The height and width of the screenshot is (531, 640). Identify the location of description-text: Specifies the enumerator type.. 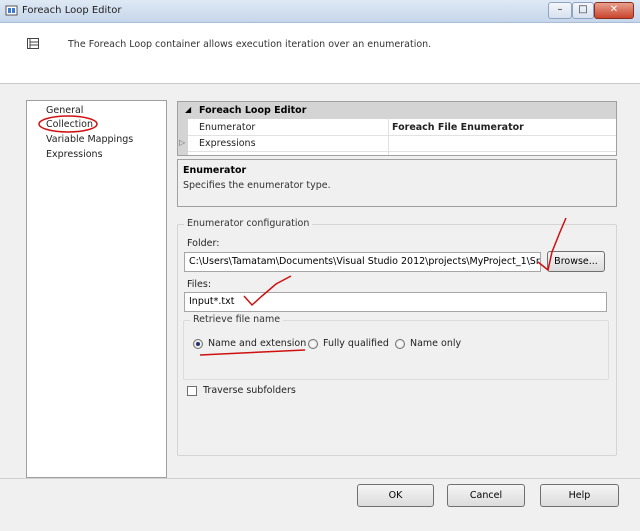
(257, 185).